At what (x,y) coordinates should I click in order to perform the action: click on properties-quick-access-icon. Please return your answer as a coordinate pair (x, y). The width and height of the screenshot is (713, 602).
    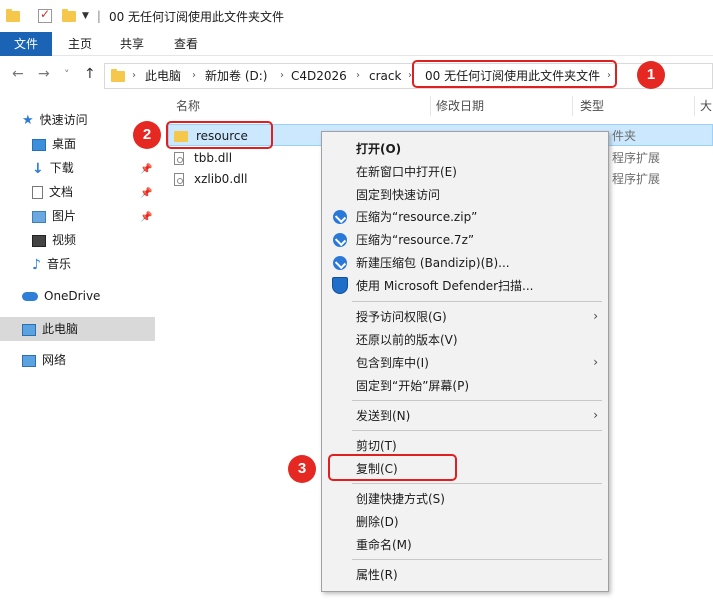
    Looking at the image, I should click on (45, 15).